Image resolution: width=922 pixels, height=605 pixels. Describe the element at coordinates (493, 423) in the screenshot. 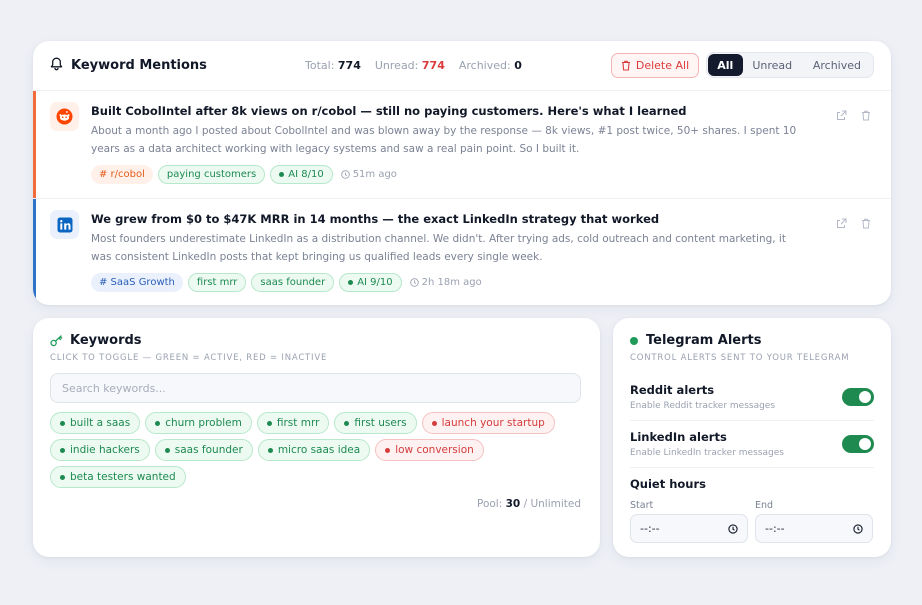

I see `keyword-chip-label: launch your startup` at that location.